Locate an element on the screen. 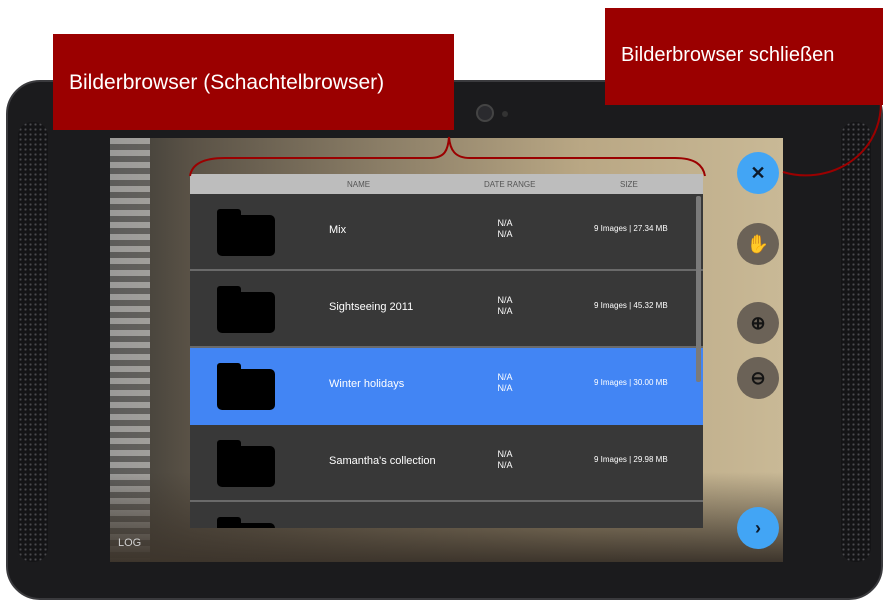  brace-line is located at coordinates (447, 156).